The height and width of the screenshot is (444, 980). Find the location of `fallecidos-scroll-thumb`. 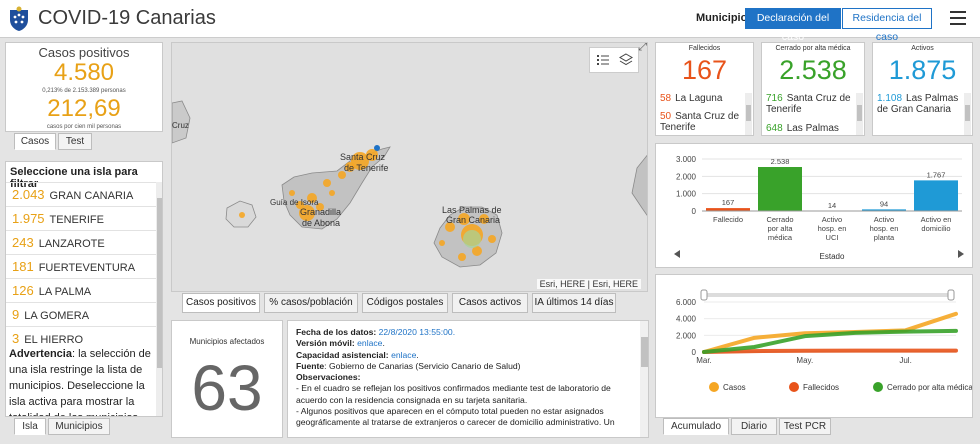

fallecidos-scroll-thumb is located at coordinates (748, 113).